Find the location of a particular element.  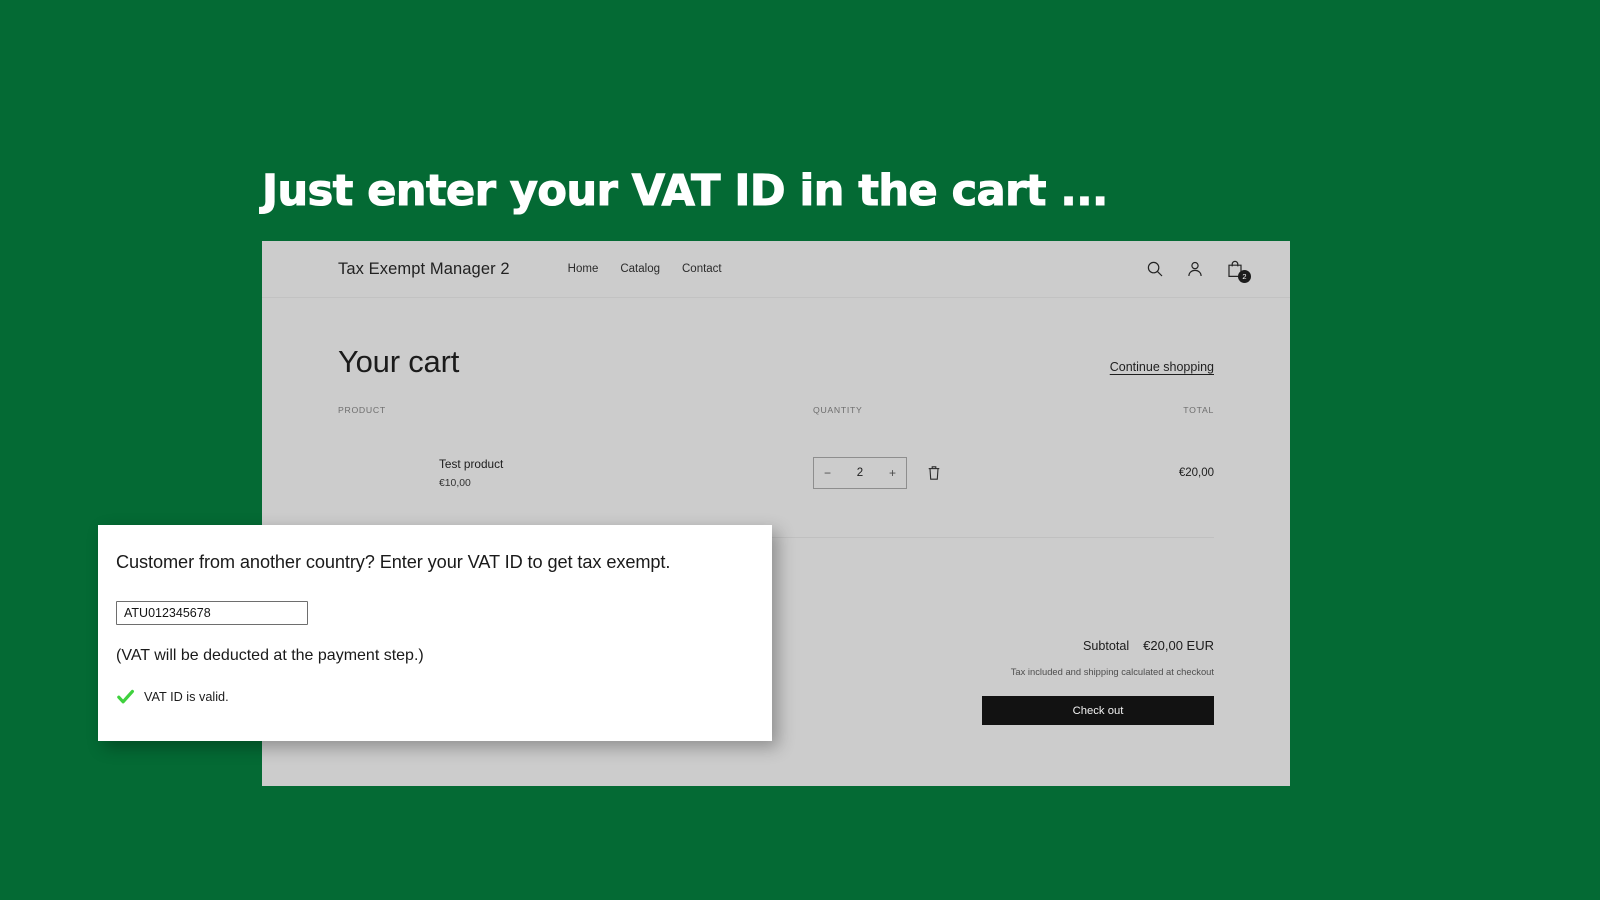

brand-title: Tax Exempt Manager 2 is located at coordinates (424, 269).